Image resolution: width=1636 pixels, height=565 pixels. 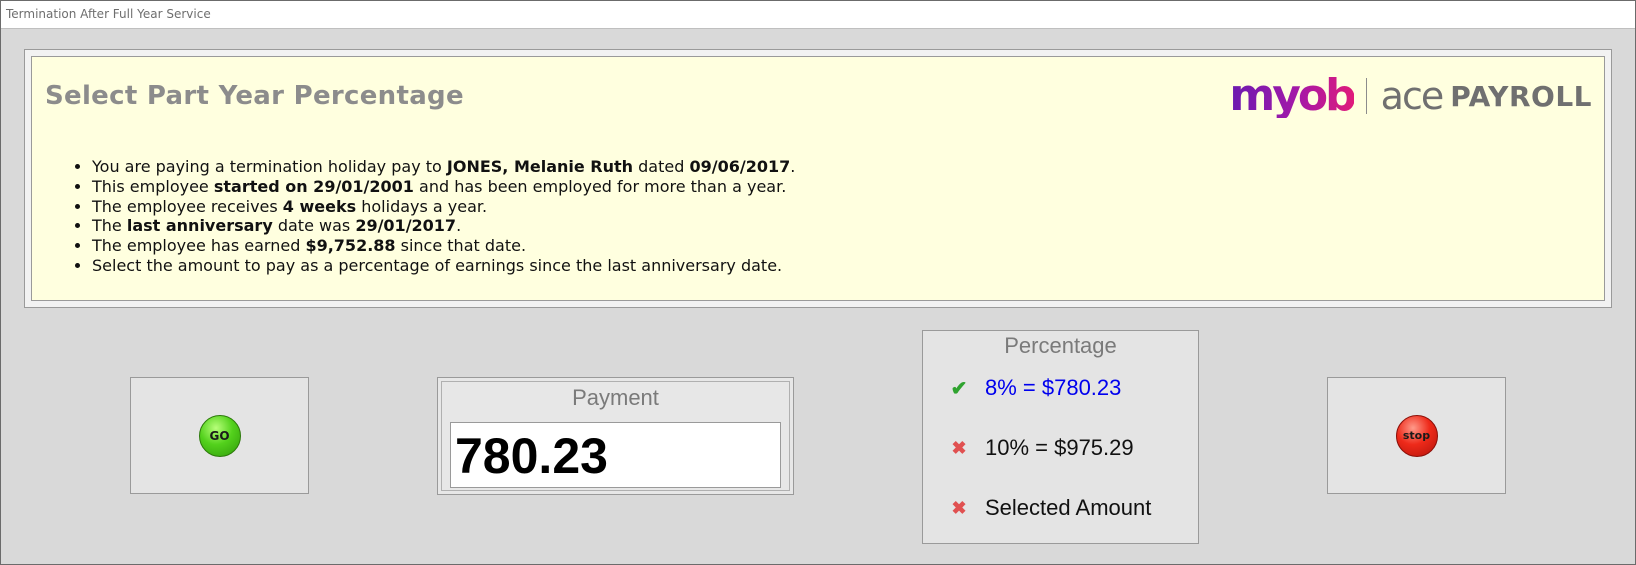 I want to click on option-8-percent: ✔ 8% = $780.23, so click(x=1035, y=388).